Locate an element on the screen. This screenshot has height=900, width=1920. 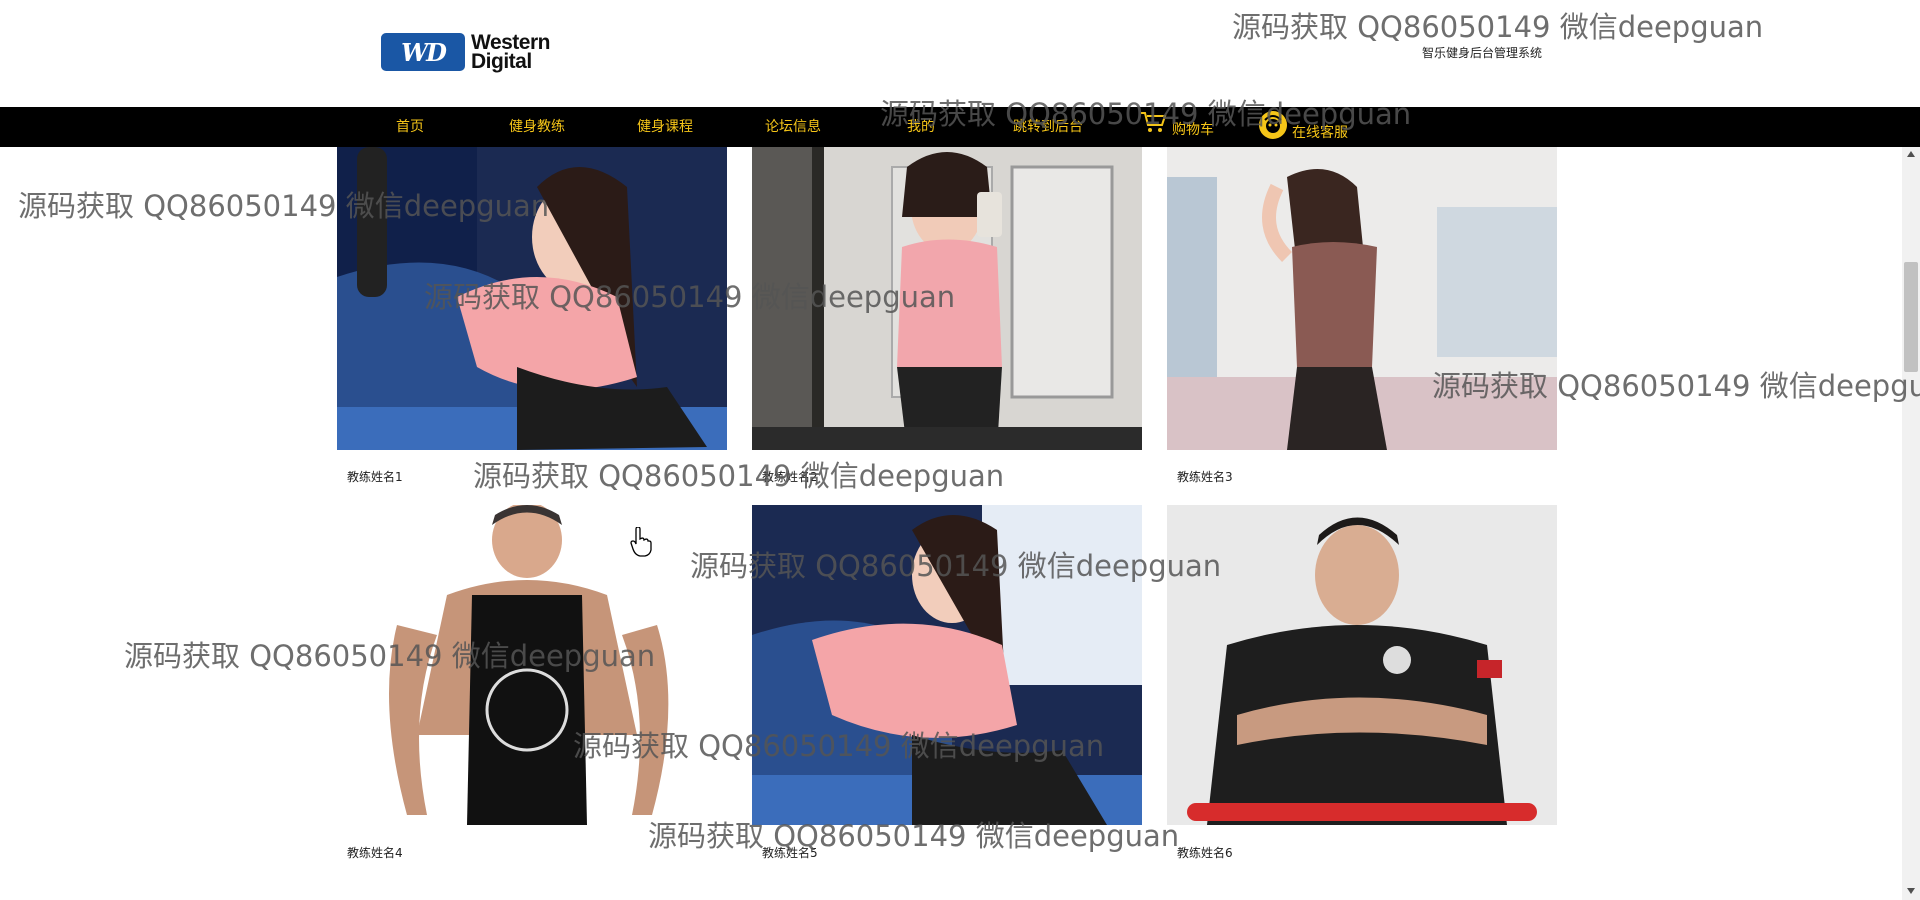
page-scrollbar is located at coordinates (1911, 523).